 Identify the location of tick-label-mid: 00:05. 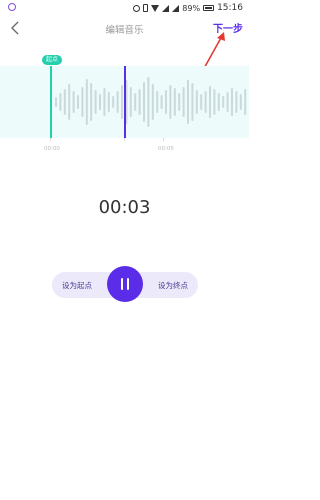
(166, 149).